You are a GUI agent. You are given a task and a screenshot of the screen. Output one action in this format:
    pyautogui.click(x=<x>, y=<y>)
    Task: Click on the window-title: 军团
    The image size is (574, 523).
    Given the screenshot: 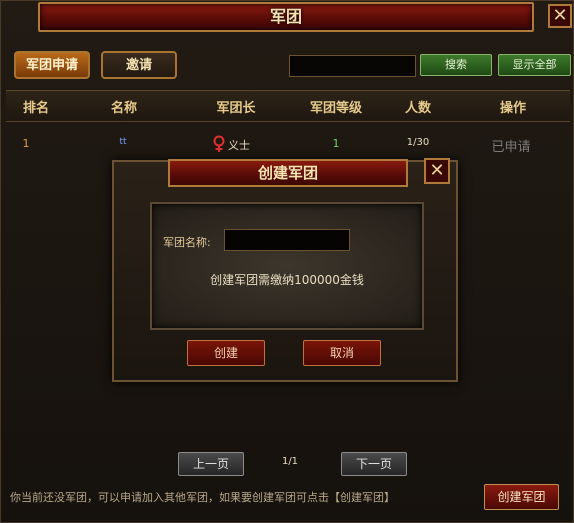 What is the action you would take?
    pyautogui.click(x=285, y=16)
    